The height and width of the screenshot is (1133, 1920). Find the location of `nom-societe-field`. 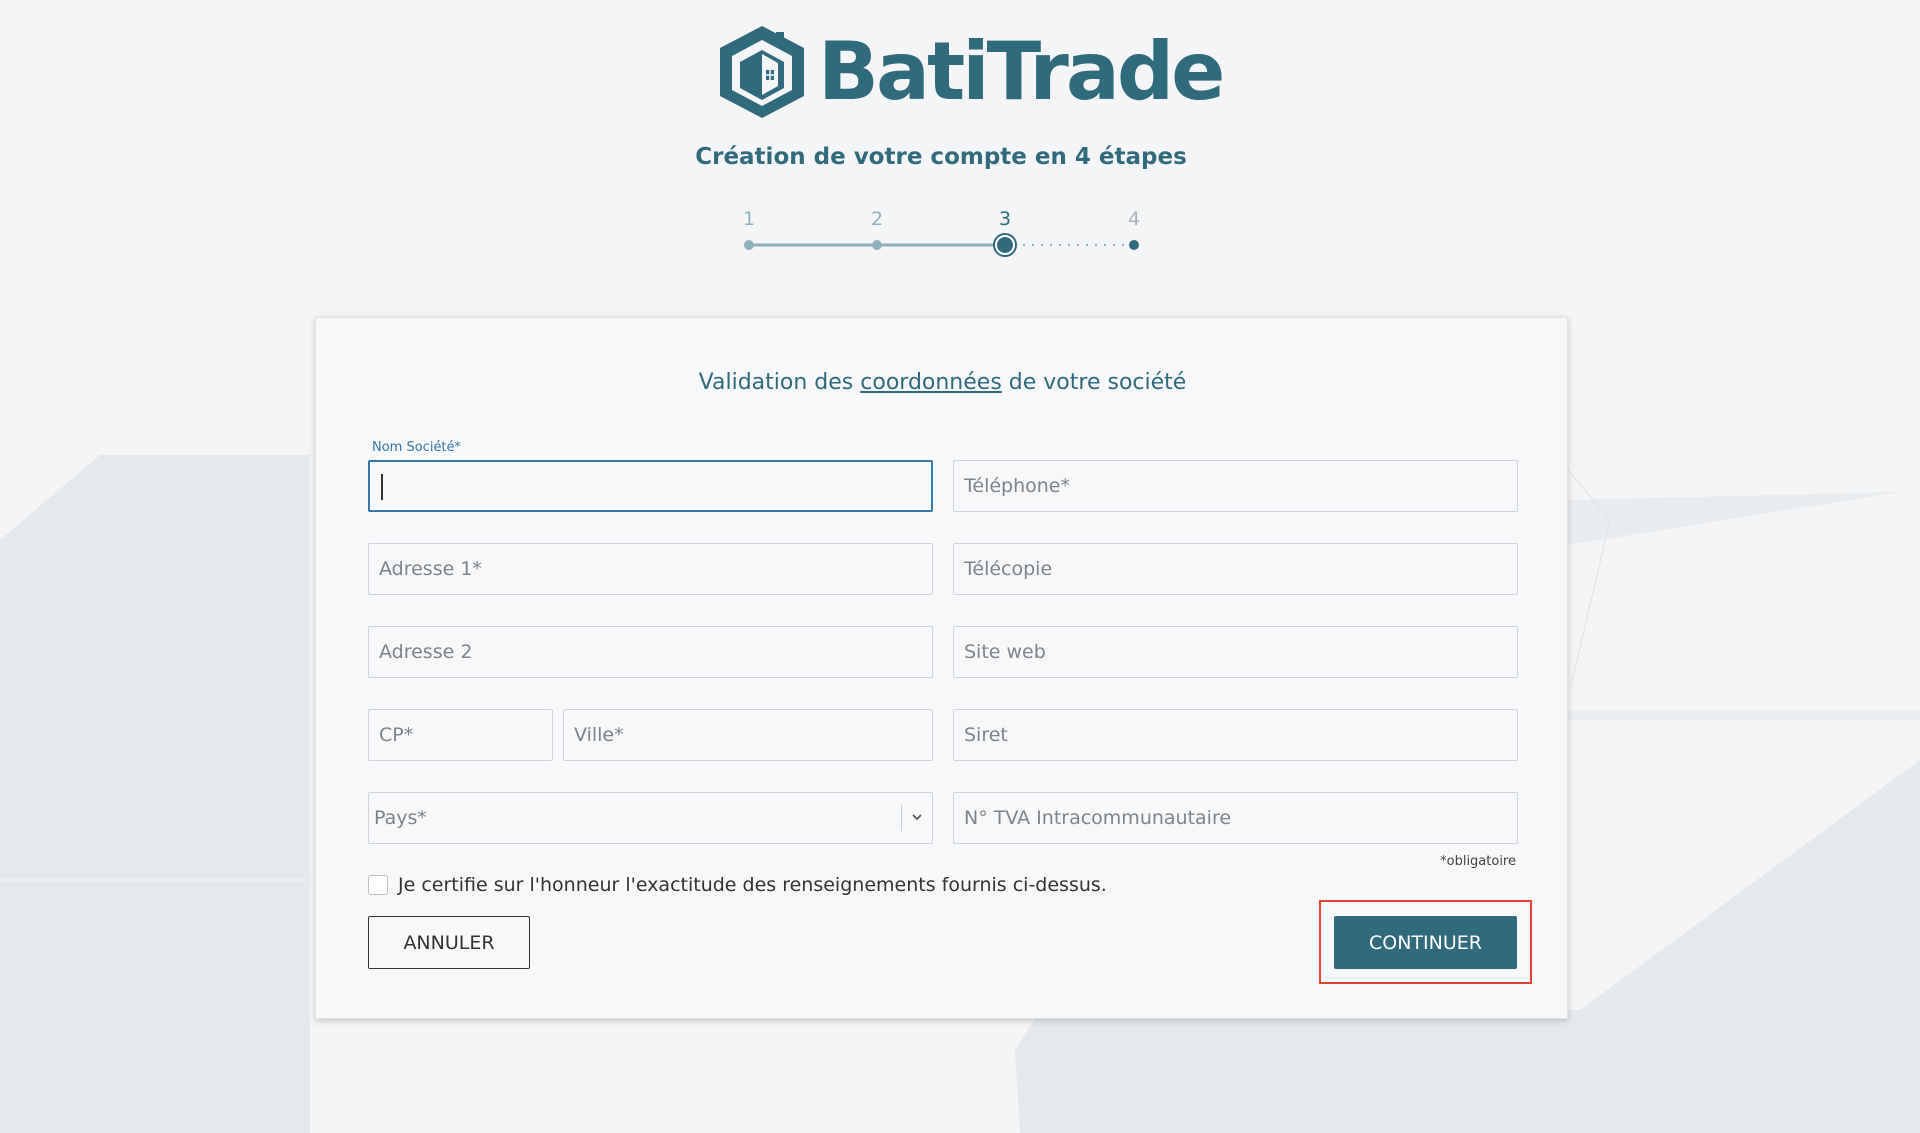

nom-societe-field is located at coordinates (650, 486).